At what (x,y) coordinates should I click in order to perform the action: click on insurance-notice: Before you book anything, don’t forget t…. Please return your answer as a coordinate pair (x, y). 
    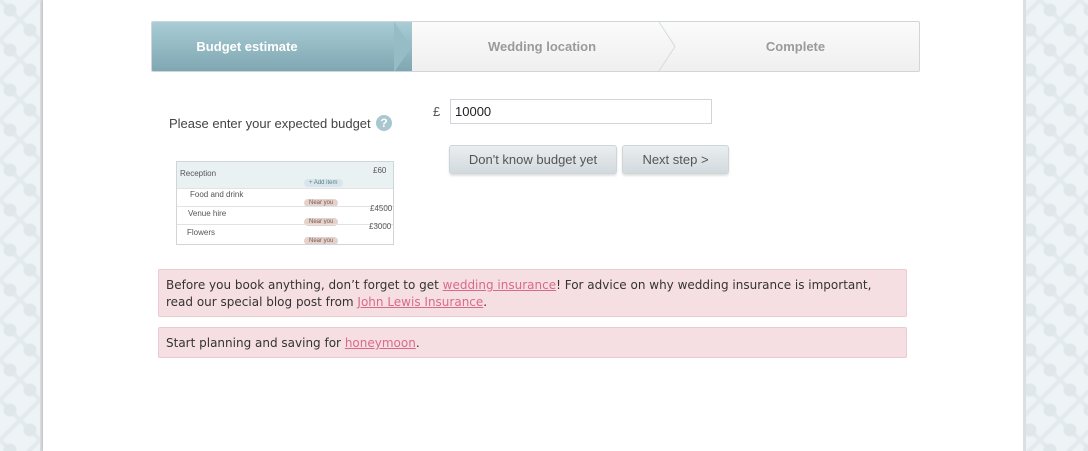
    Looking at the image, I should click on (532, 293).